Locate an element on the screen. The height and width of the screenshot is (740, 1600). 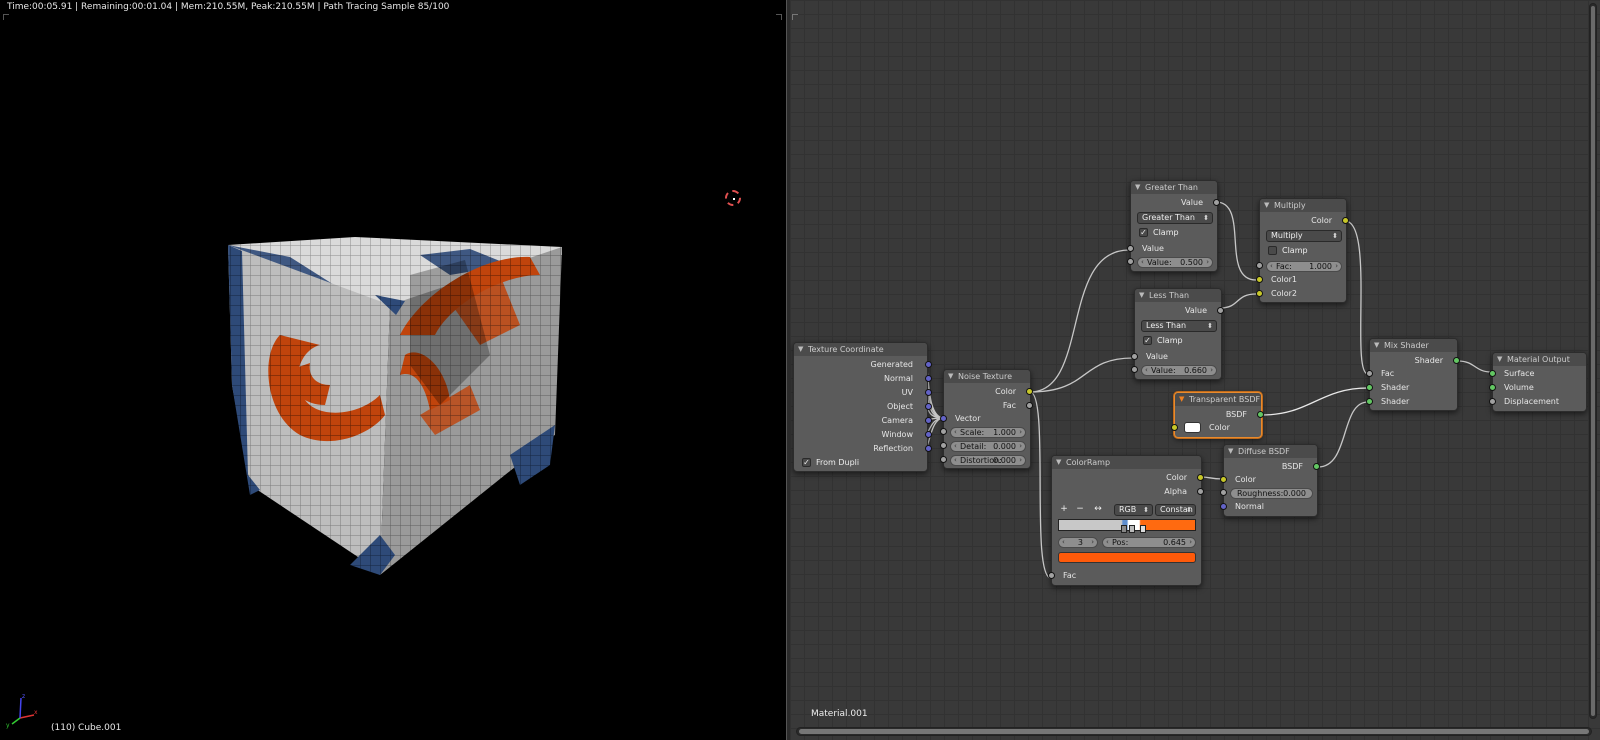
node-header: ▼ Mix Shader is located at coordinates (1413, 345).